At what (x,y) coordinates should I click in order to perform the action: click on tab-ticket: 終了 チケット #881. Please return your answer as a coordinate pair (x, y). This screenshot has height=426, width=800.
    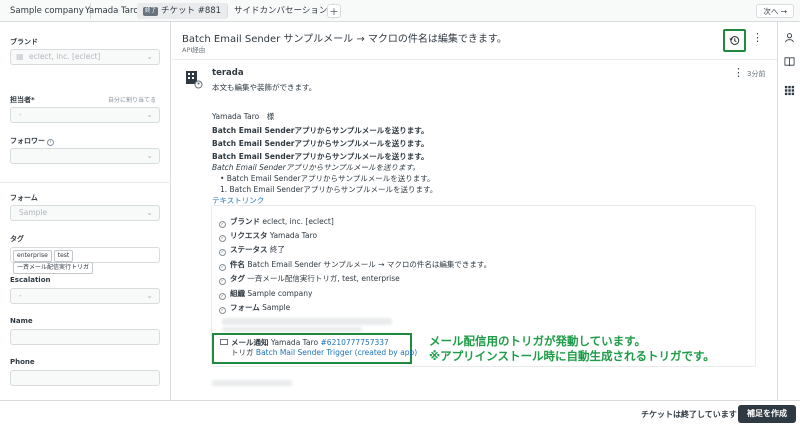
    Looking at the image, I should click on (183, 11).